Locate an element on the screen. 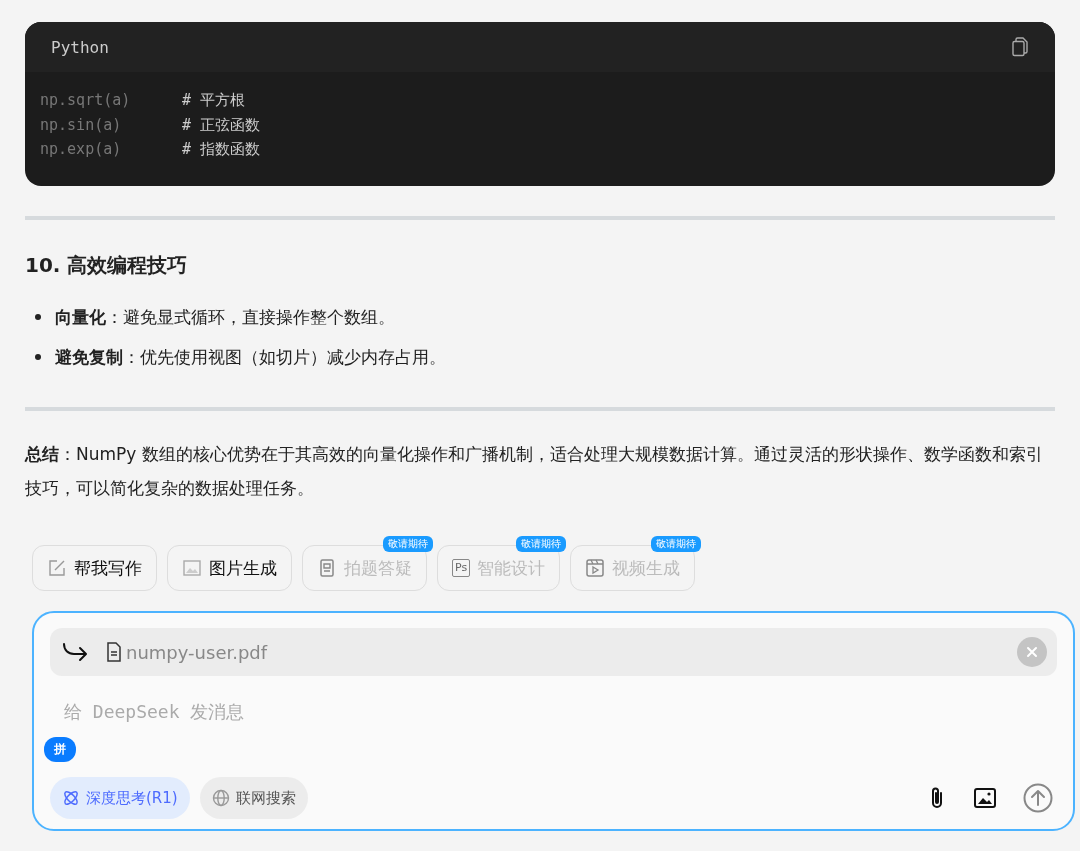 The height and width of the screenshot is (851, 1080). ps-icon: Ps is located at coordinates (461, 568).